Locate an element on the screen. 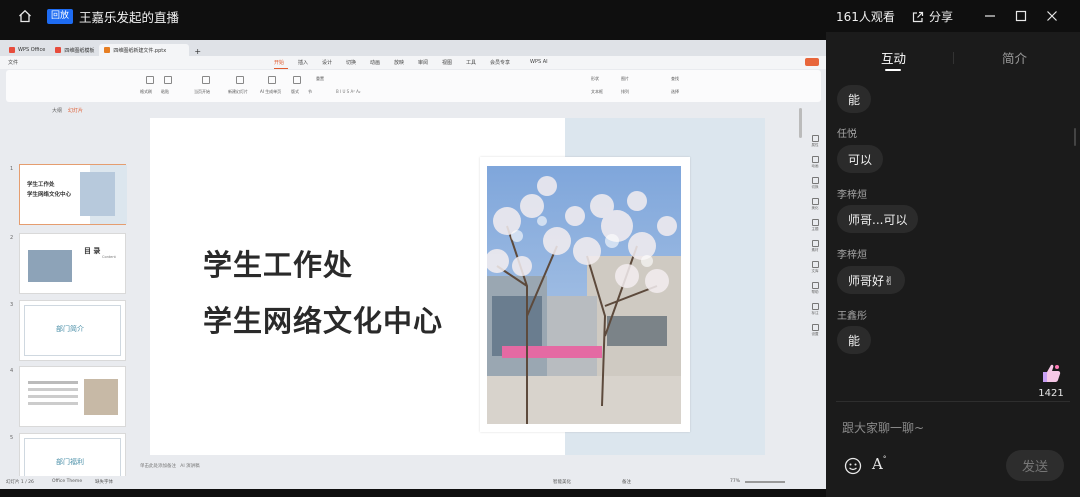 This screenshot has height=497, width=1080. ribbon-label: 图片 is located at coordinates (625, 79).